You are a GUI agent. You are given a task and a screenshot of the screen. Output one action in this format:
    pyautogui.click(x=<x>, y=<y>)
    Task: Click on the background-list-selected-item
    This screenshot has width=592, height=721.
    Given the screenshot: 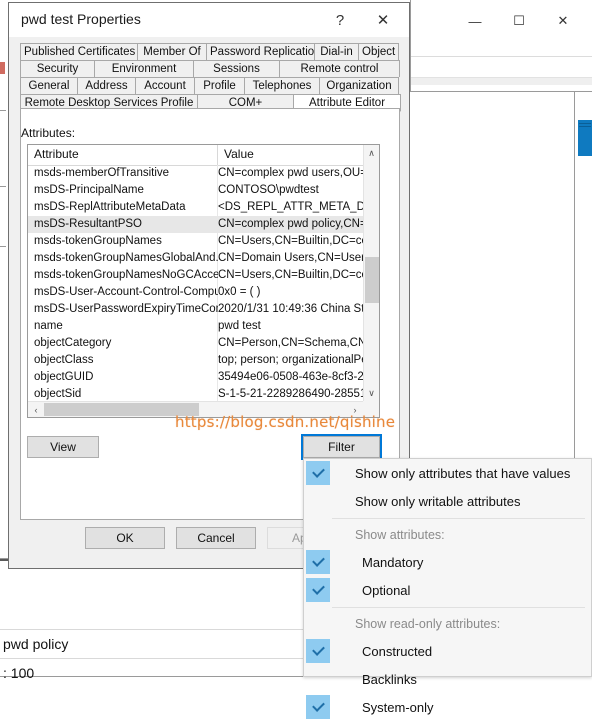 What is the action you would take?
    pyautogui.click(x=585, y=138)
    